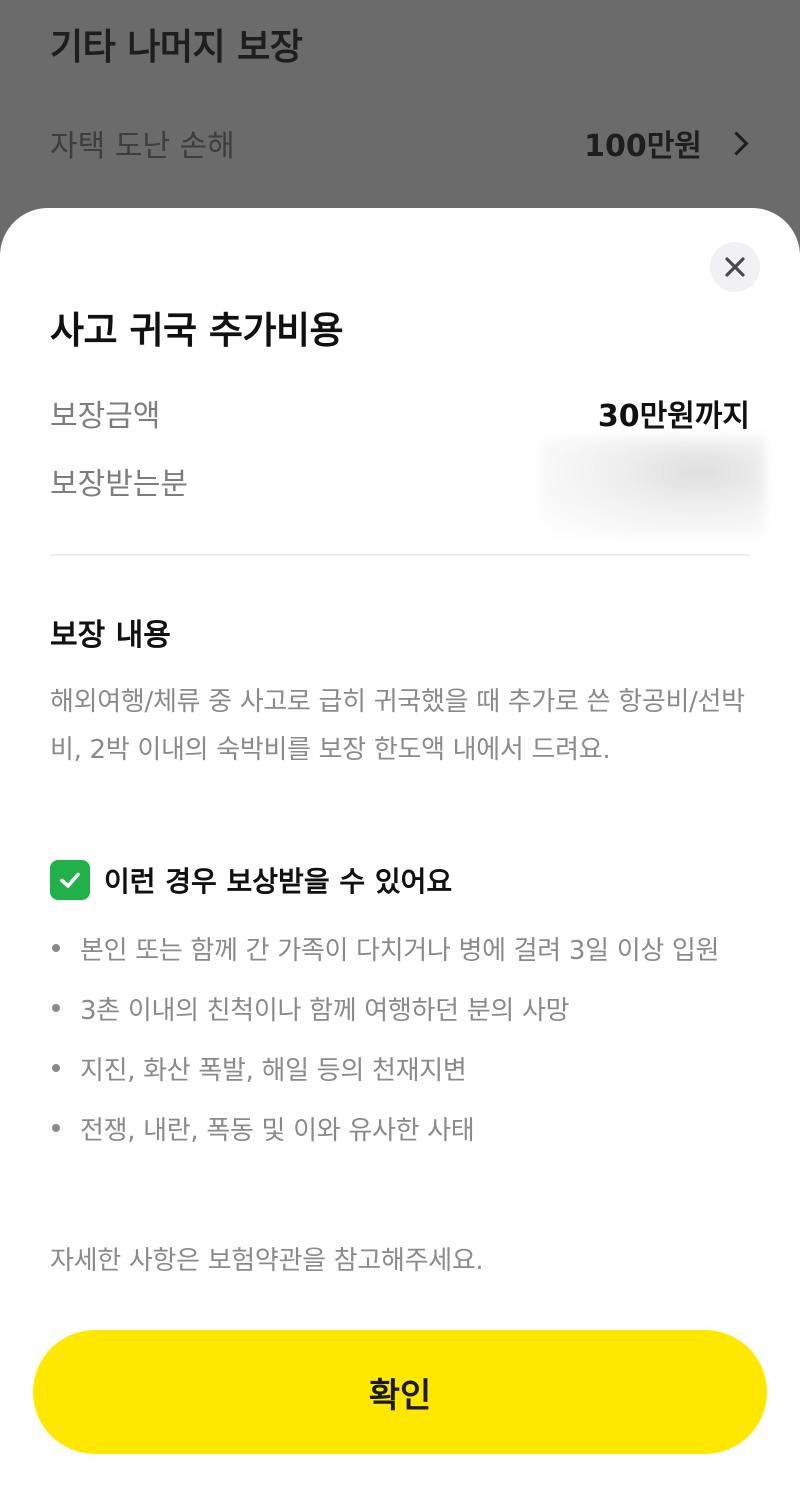  What do you see at coordinates (400, 1392) in the screenshot?
I see `confirm-button: 확인` at bounding box center [400, 1392].